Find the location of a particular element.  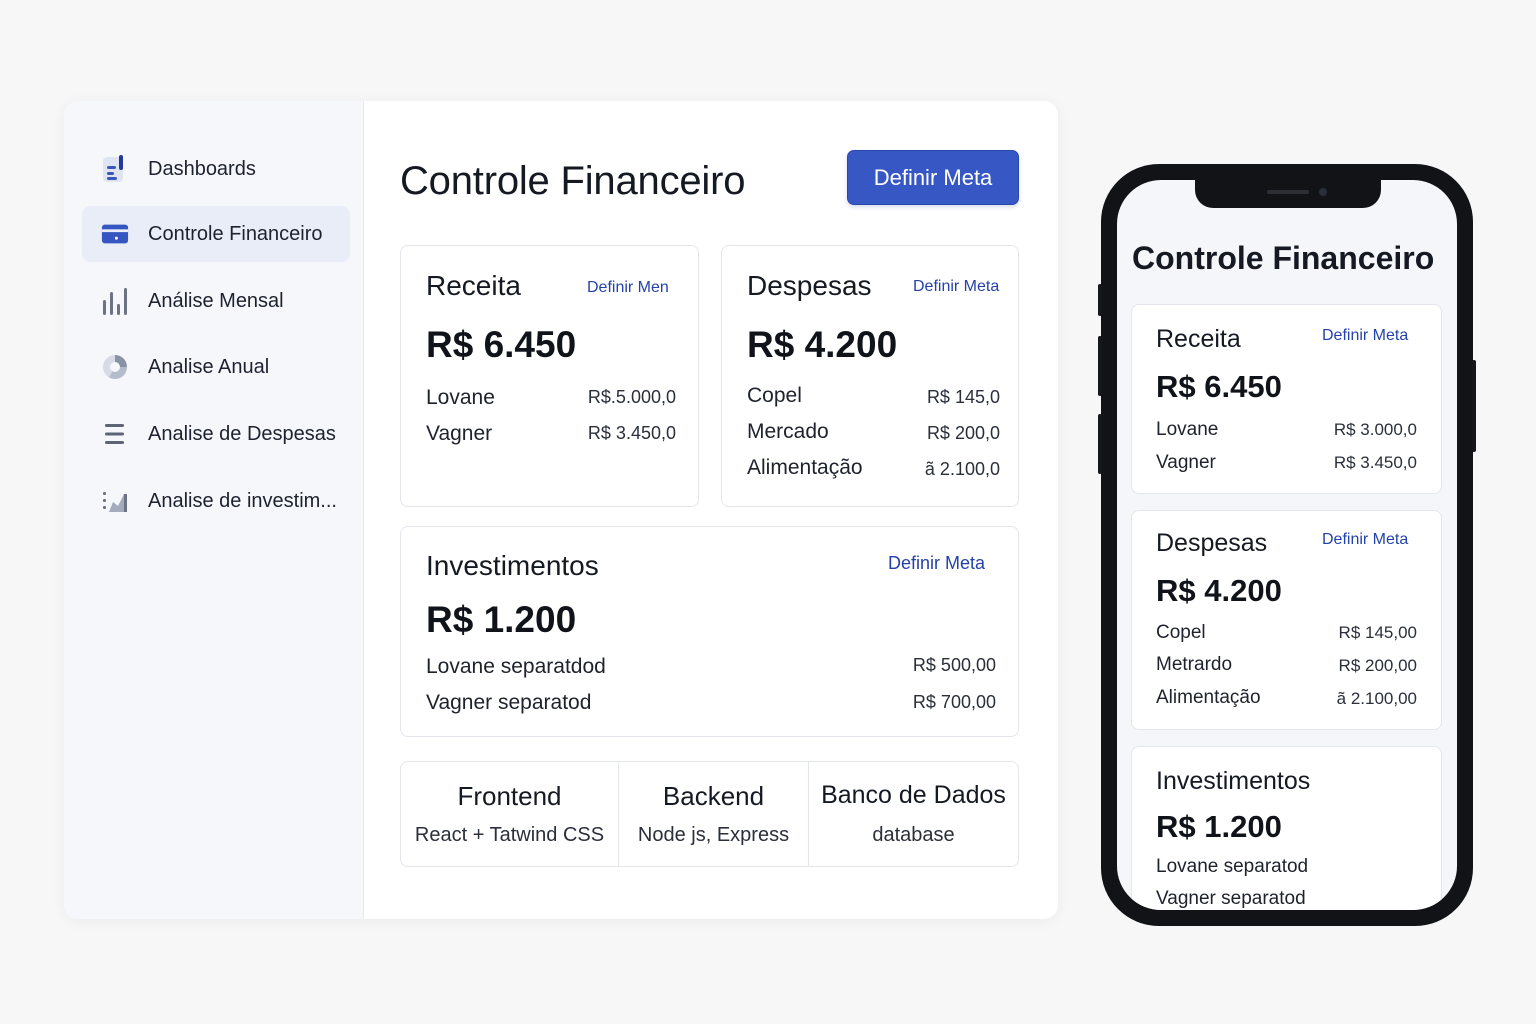

sidebar-item-label: Dashboards is located at coordinates (202, 168).